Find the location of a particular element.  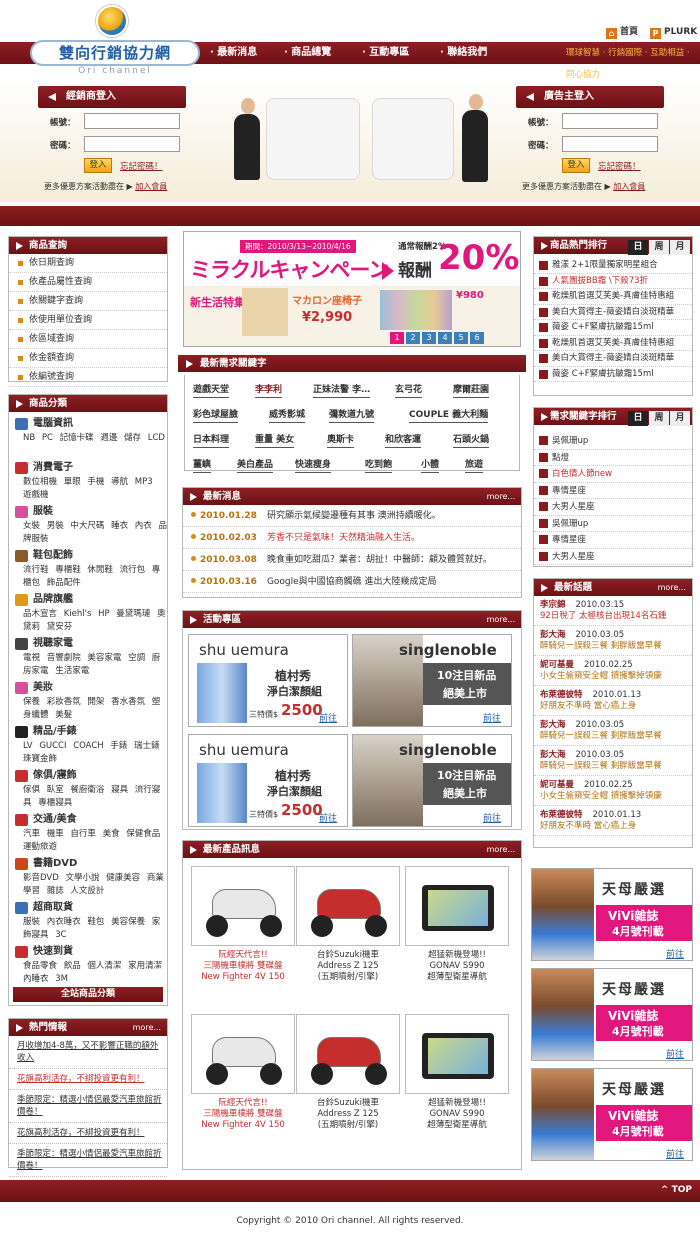

gps-image is located at coordinates (457, 1054).